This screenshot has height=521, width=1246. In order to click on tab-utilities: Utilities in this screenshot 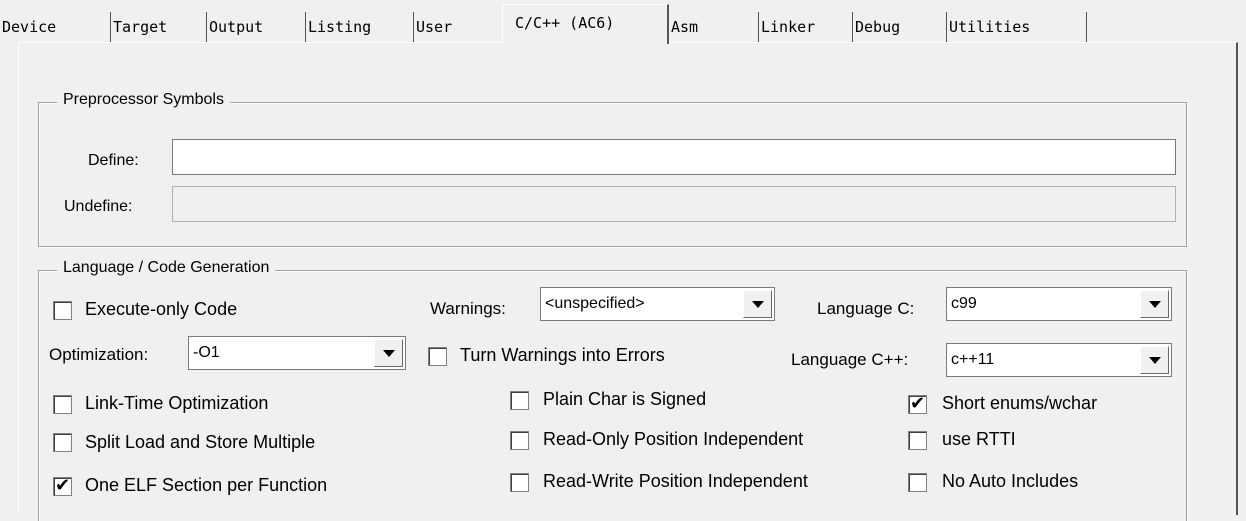, I will do `click(1017, 27)`.